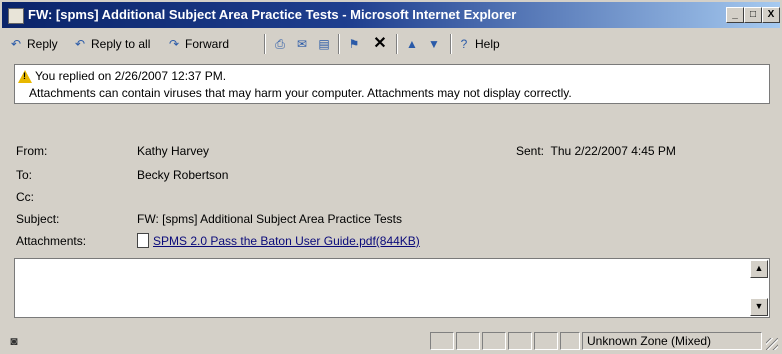 This screenshot has height=354, width=782. What do you see at coordinates (464, 44) in the screenshot?
I see `help-icon: ?` at bounding box center [464, 44].